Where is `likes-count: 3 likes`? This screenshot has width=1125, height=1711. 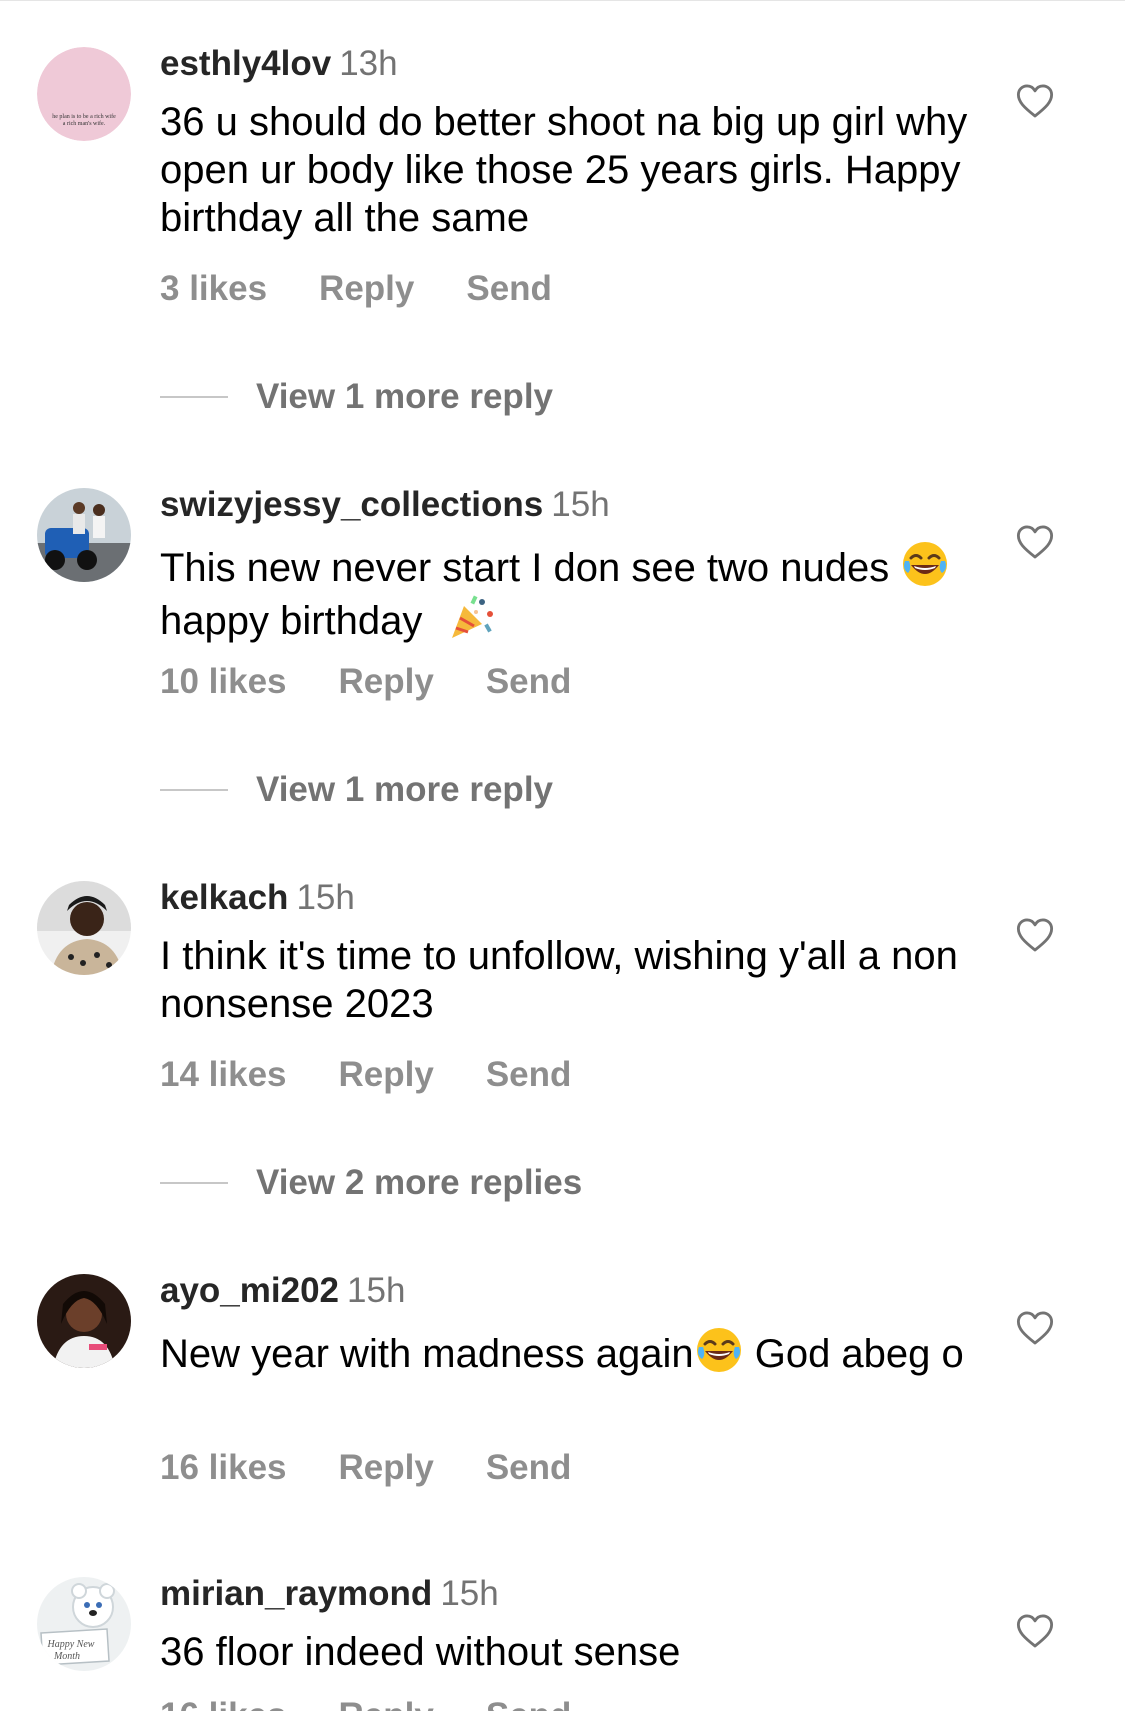
likes-count: 3 likes is located at coordinates (213, 289).